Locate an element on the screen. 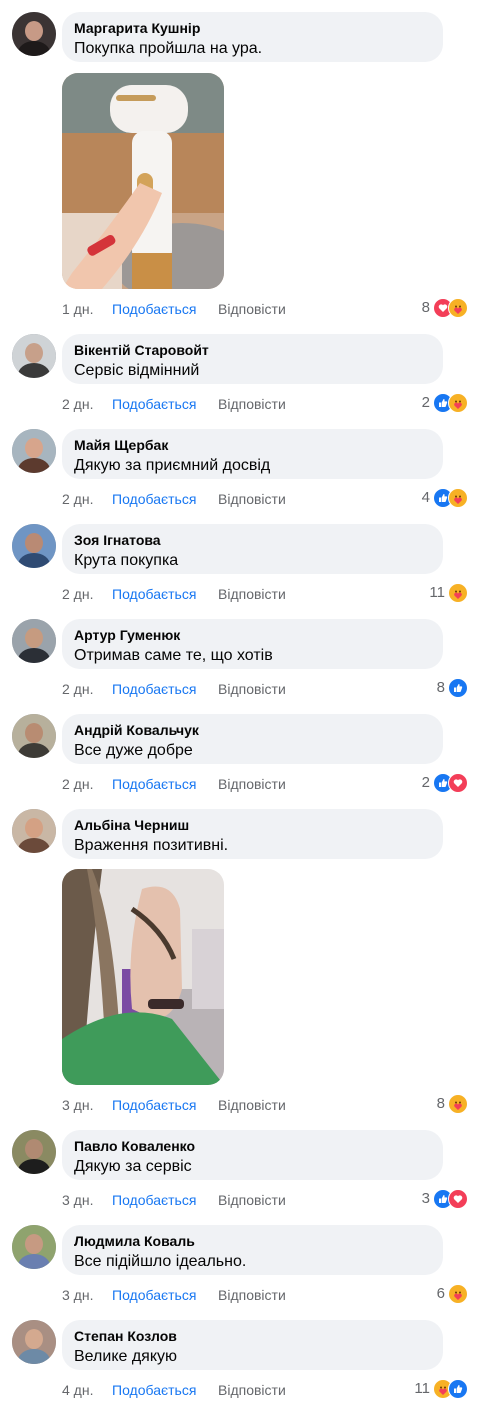 This screenshot has width=480, height=1411. comment-text: Крута покупка is located at coordinates (126, 560).